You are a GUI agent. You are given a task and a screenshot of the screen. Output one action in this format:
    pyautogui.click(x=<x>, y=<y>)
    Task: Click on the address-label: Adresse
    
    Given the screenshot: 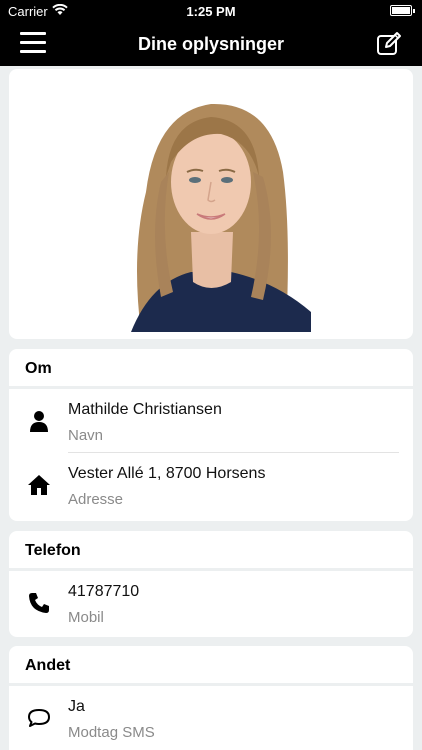 What is the action you would take?
    pyautogui.click(x=96, y=499)
    